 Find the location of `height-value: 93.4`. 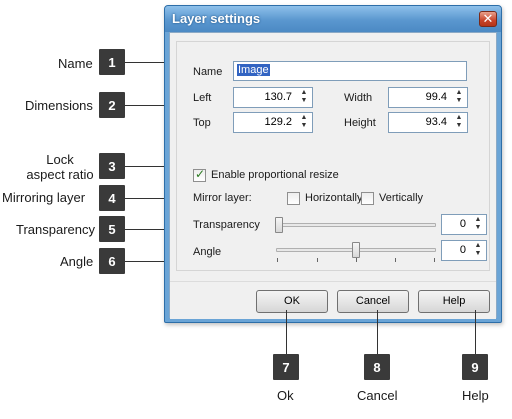

height-value: 93.4 is located at coordinates (436, 122).